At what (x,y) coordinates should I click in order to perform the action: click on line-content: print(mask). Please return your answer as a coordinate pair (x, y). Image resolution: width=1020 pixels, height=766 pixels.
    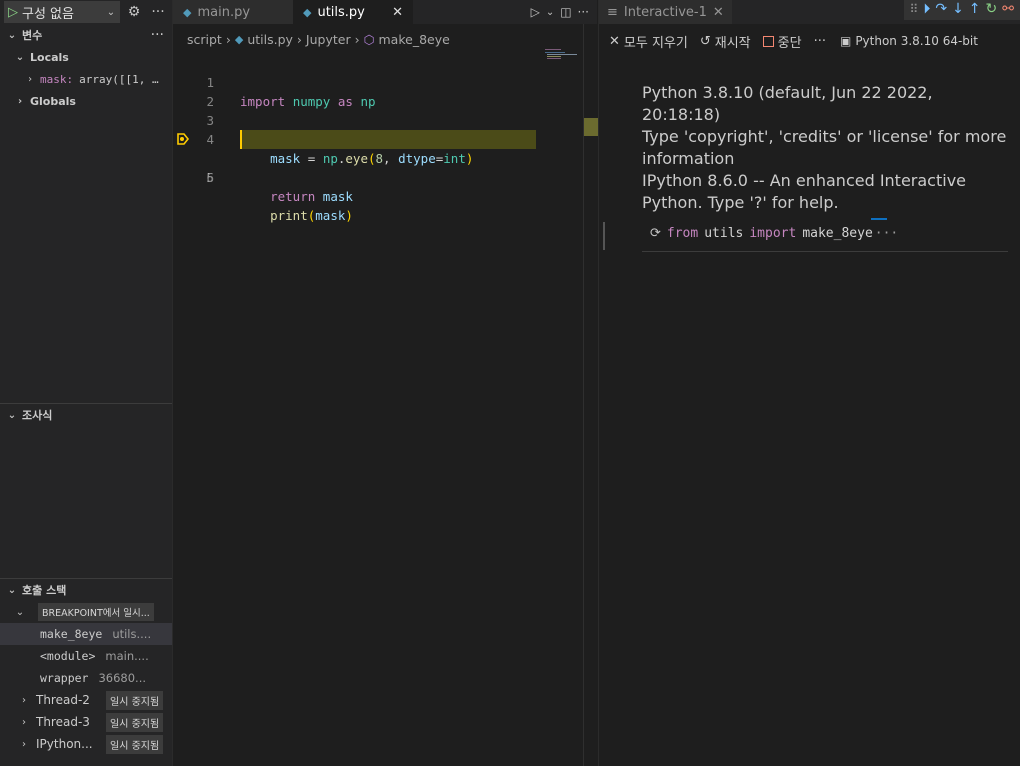
    Looking at the image, I should click on (311, 215).